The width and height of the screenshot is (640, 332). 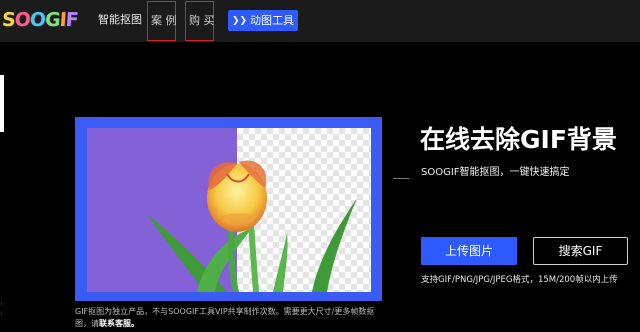 What do you see at coordinates (469, 251) in the screenshot?
I see `upload-image-button: 上传图片` at bounding box center [469, 251].